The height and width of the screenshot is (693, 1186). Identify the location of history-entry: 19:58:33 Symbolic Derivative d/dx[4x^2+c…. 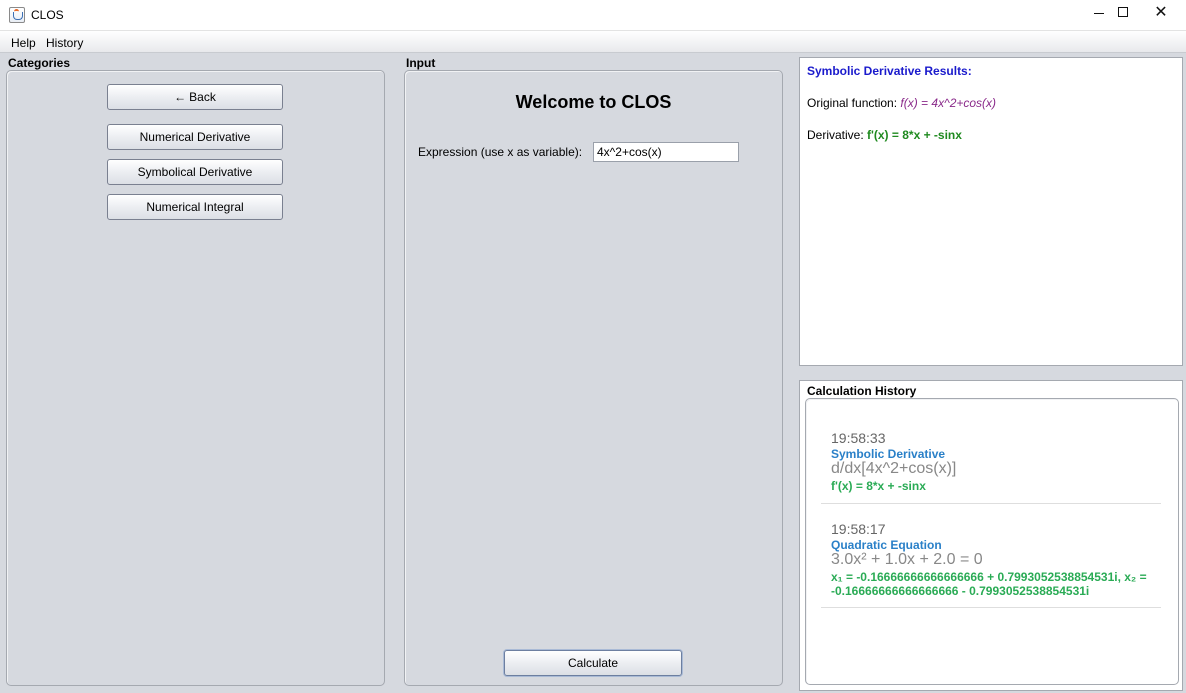
(991, 467).